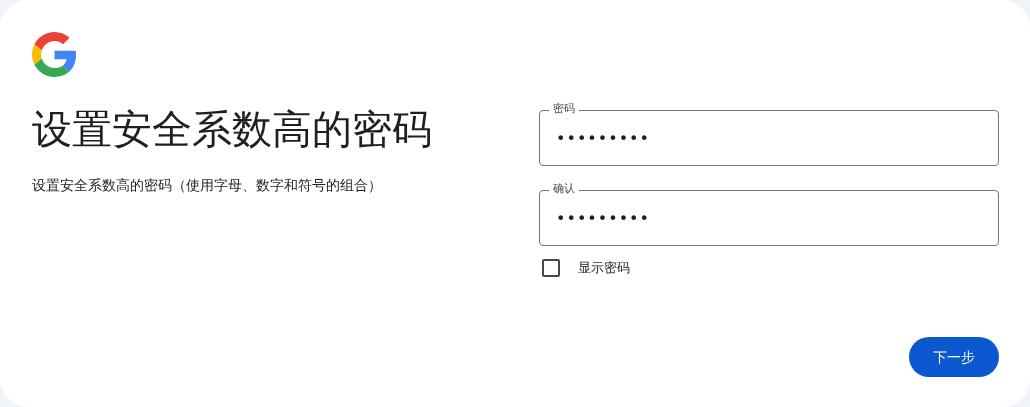 The image size is (1030, 407). I want to click on page-subtitle: 设置安全系数高的密码（使用字母、数字和符号的组合）, so click(207, 185).